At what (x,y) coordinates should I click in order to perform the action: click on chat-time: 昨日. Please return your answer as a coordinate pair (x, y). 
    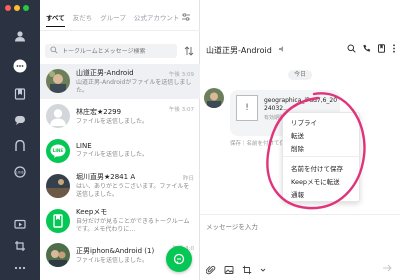
    Looking at the image, I should click on (188, 179).